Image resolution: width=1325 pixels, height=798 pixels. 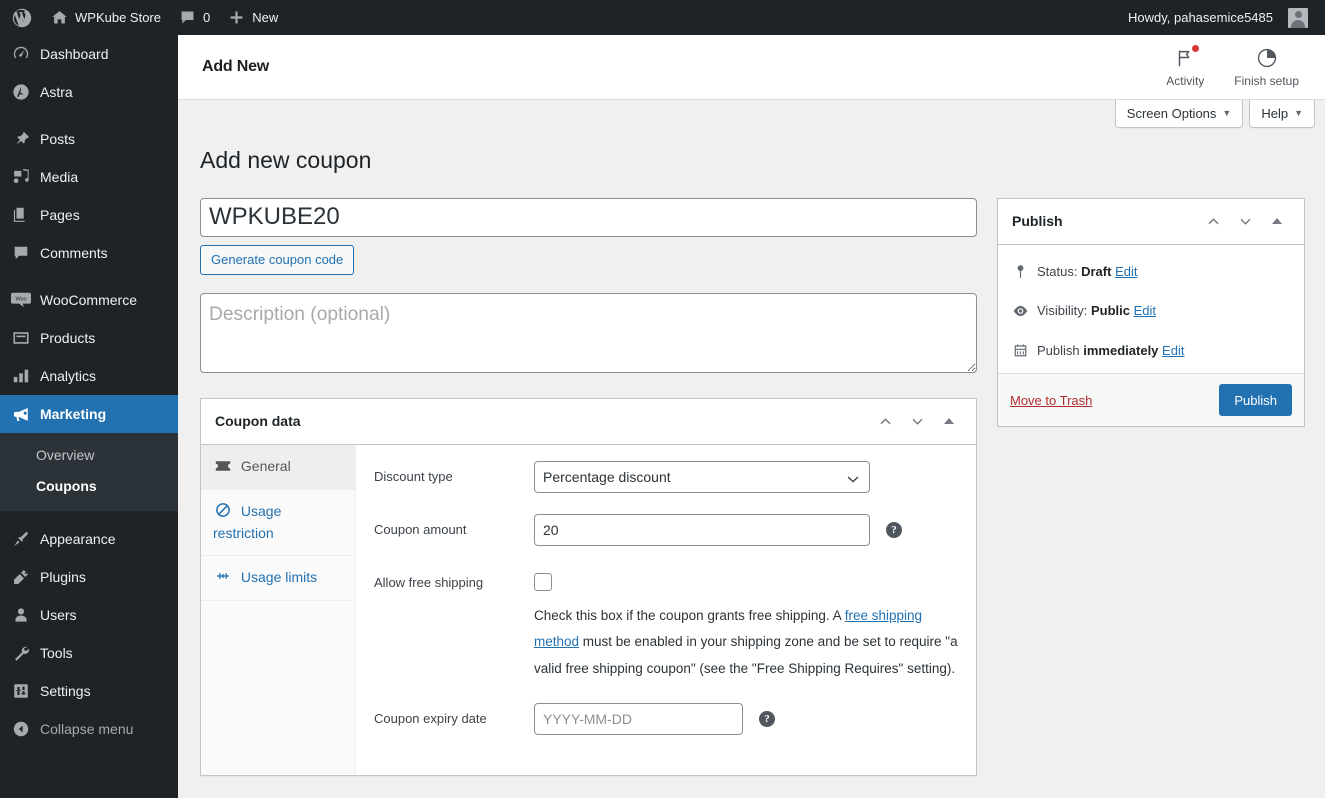 I want to click on screen-options-toggle: Screen Options ▼, so click(x=1179, y=114).